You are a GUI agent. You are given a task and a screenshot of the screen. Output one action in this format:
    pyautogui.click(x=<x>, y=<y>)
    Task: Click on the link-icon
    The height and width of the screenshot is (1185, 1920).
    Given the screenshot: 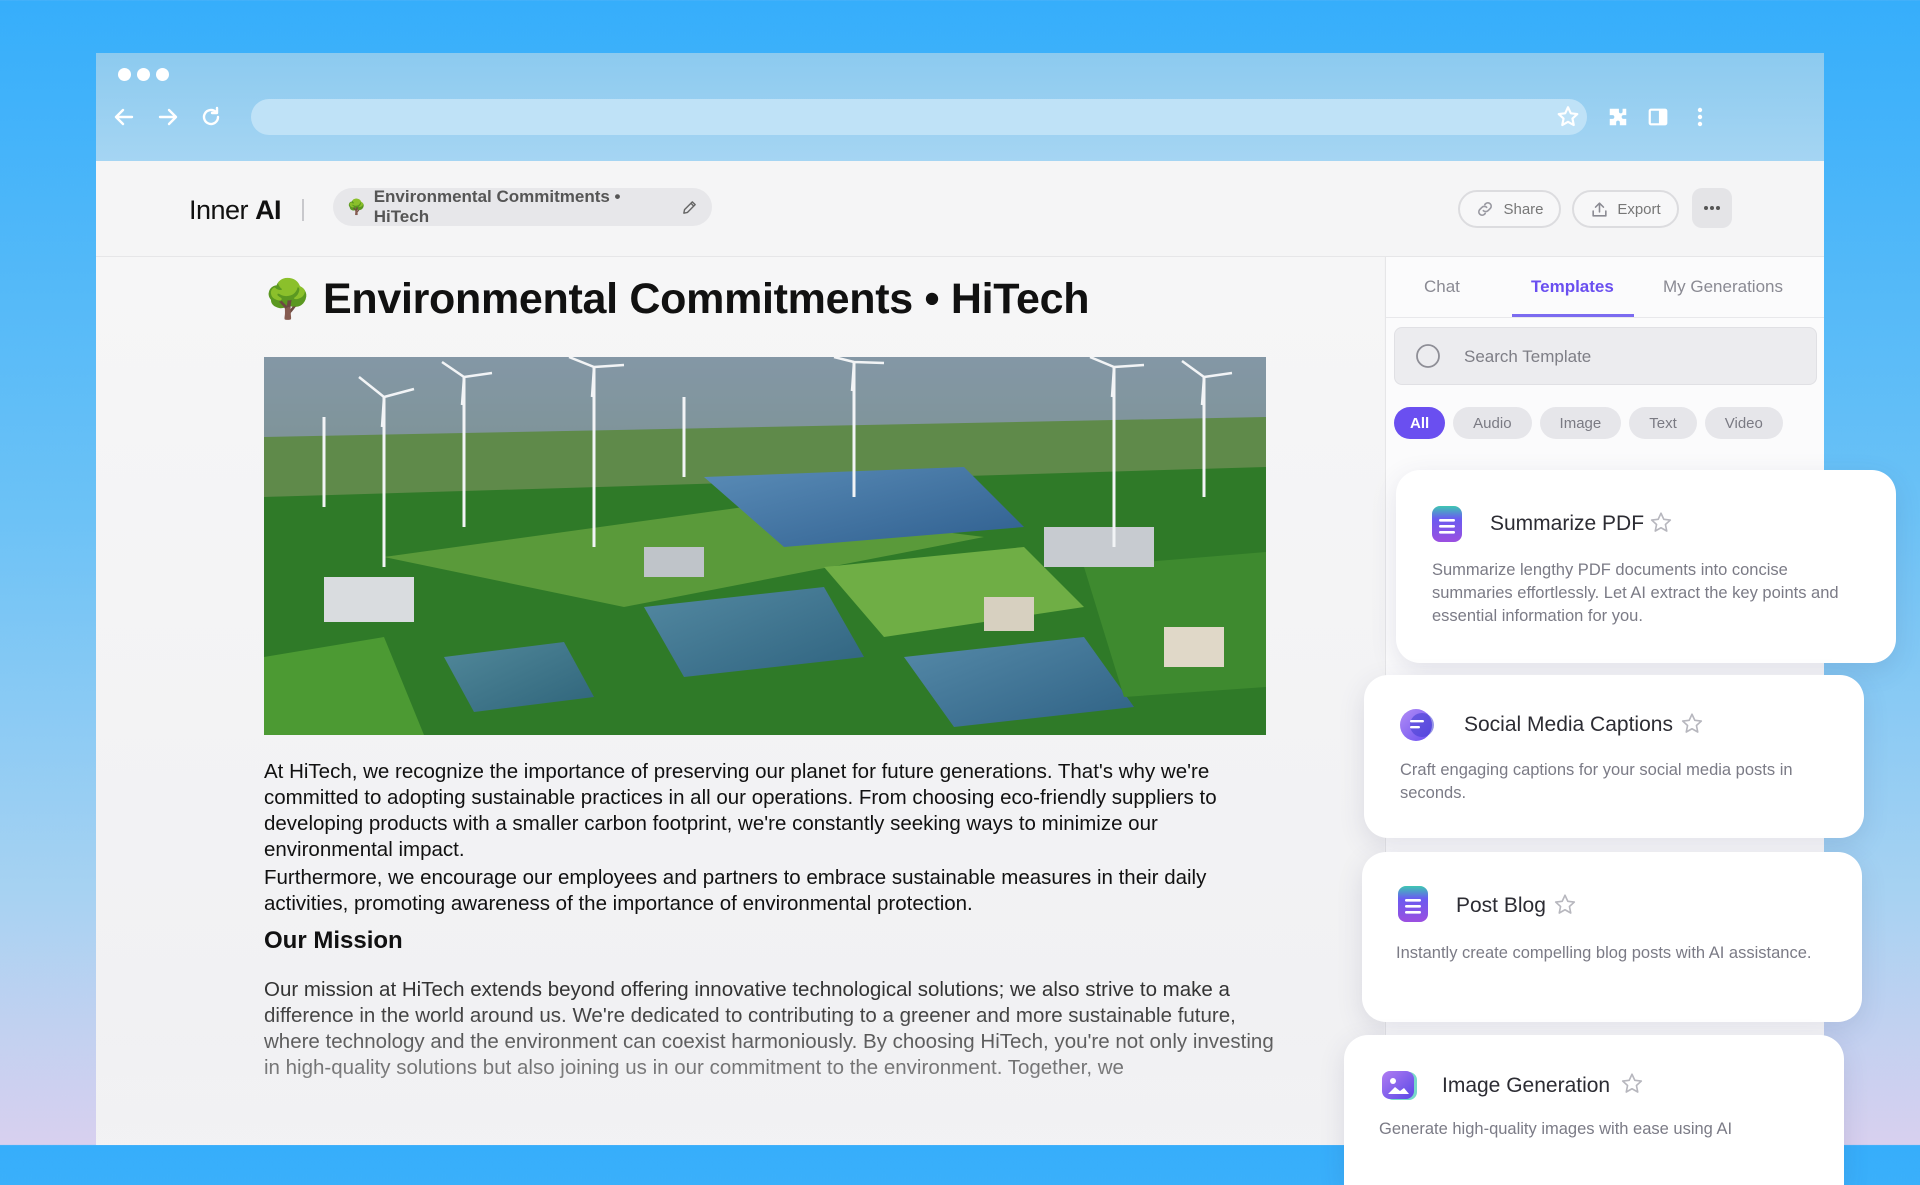 What is the action you would take?
    pyautogui.click(x=1485, y=209)
    